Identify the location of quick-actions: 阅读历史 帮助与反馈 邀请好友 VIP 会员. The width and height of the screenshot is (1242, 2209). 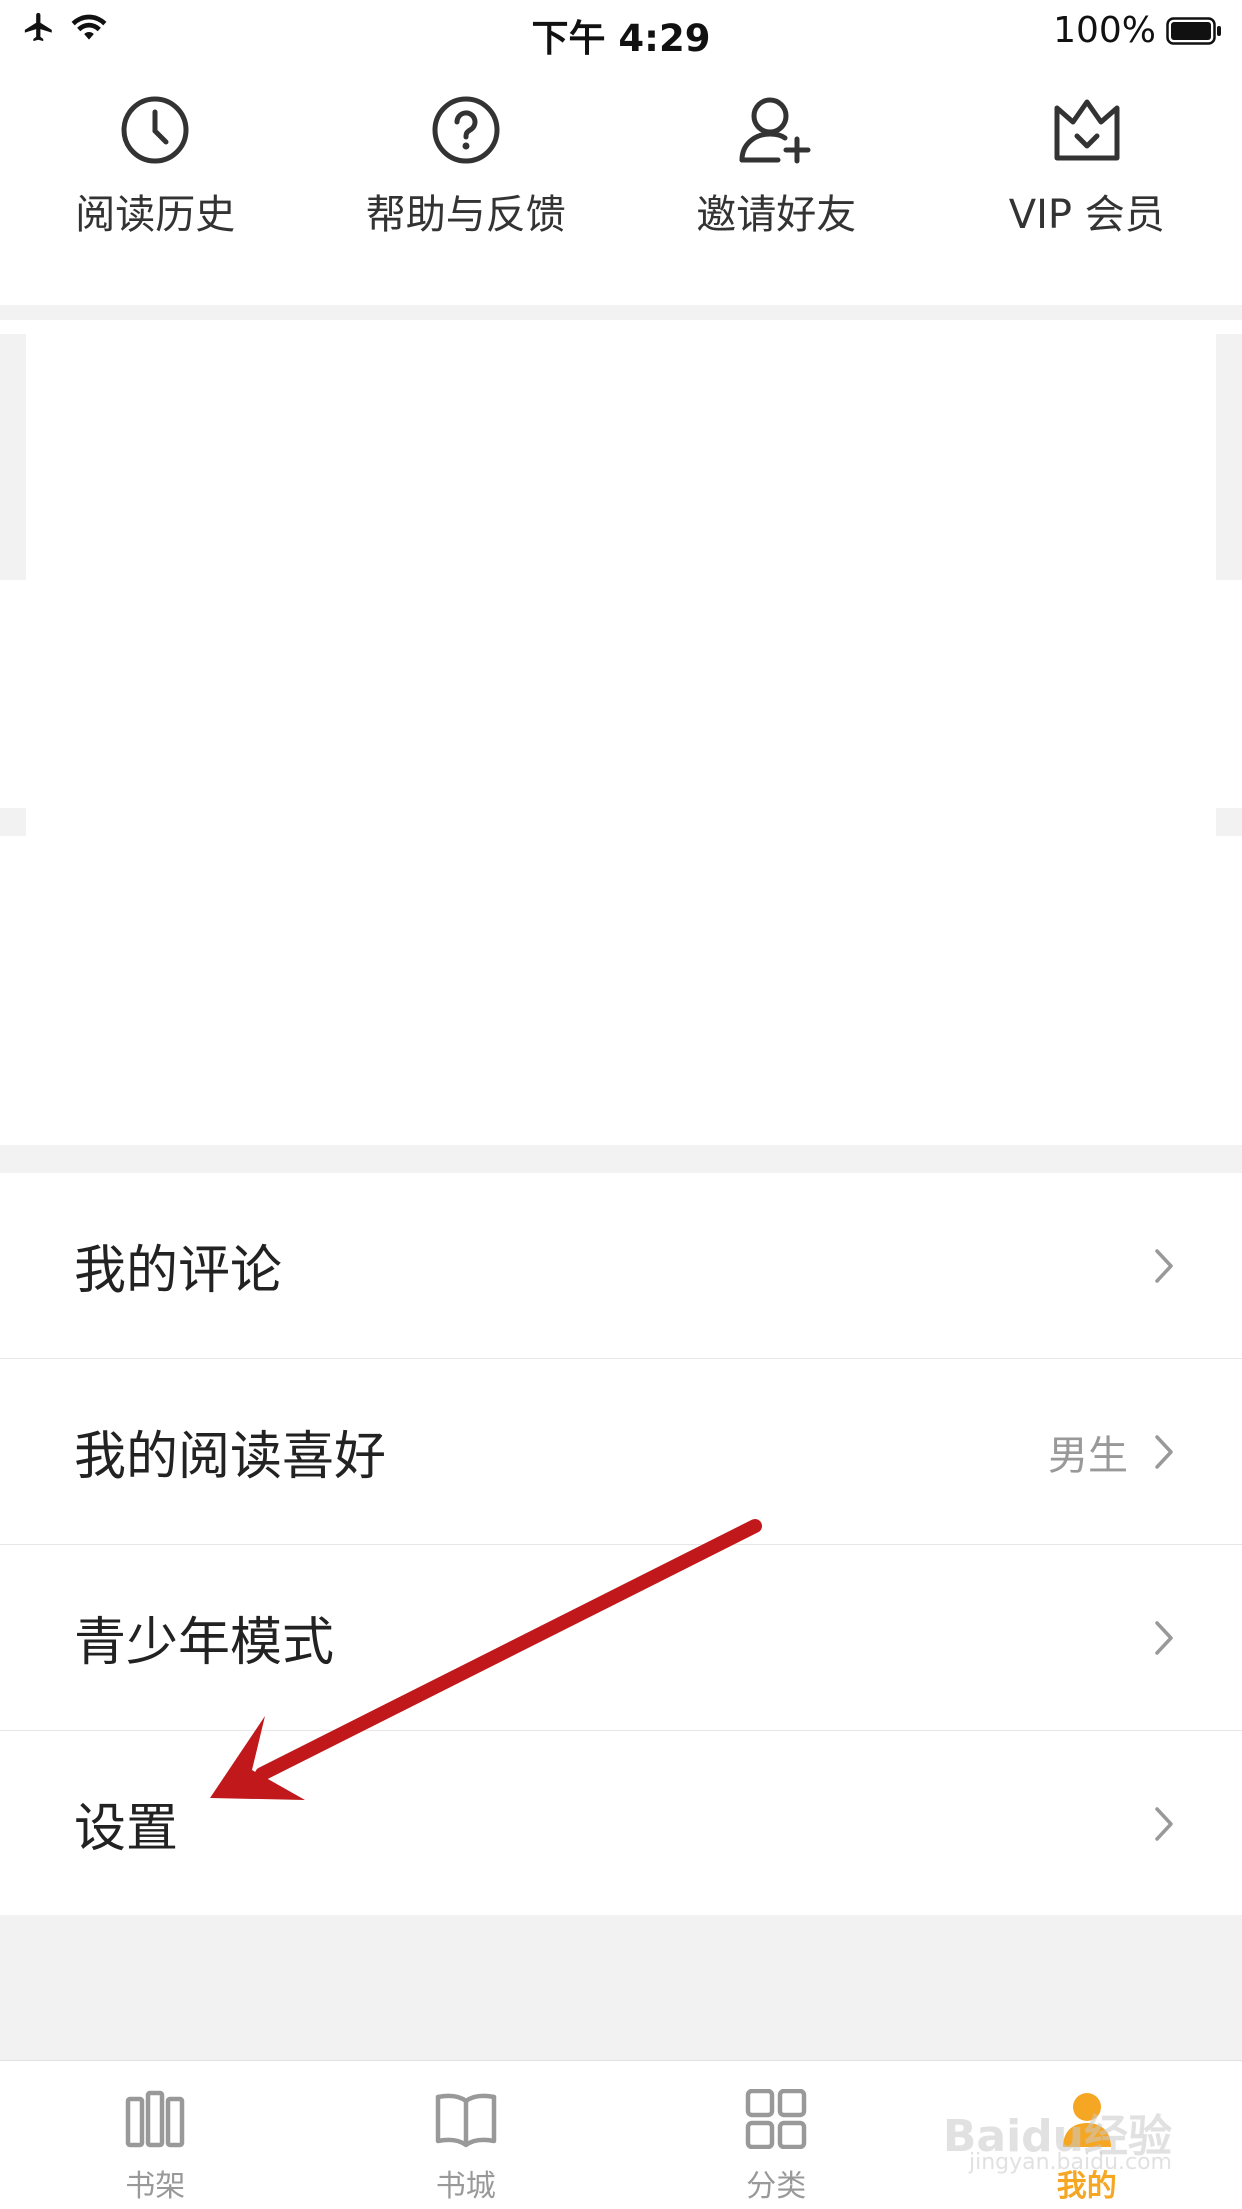
(621, 165).